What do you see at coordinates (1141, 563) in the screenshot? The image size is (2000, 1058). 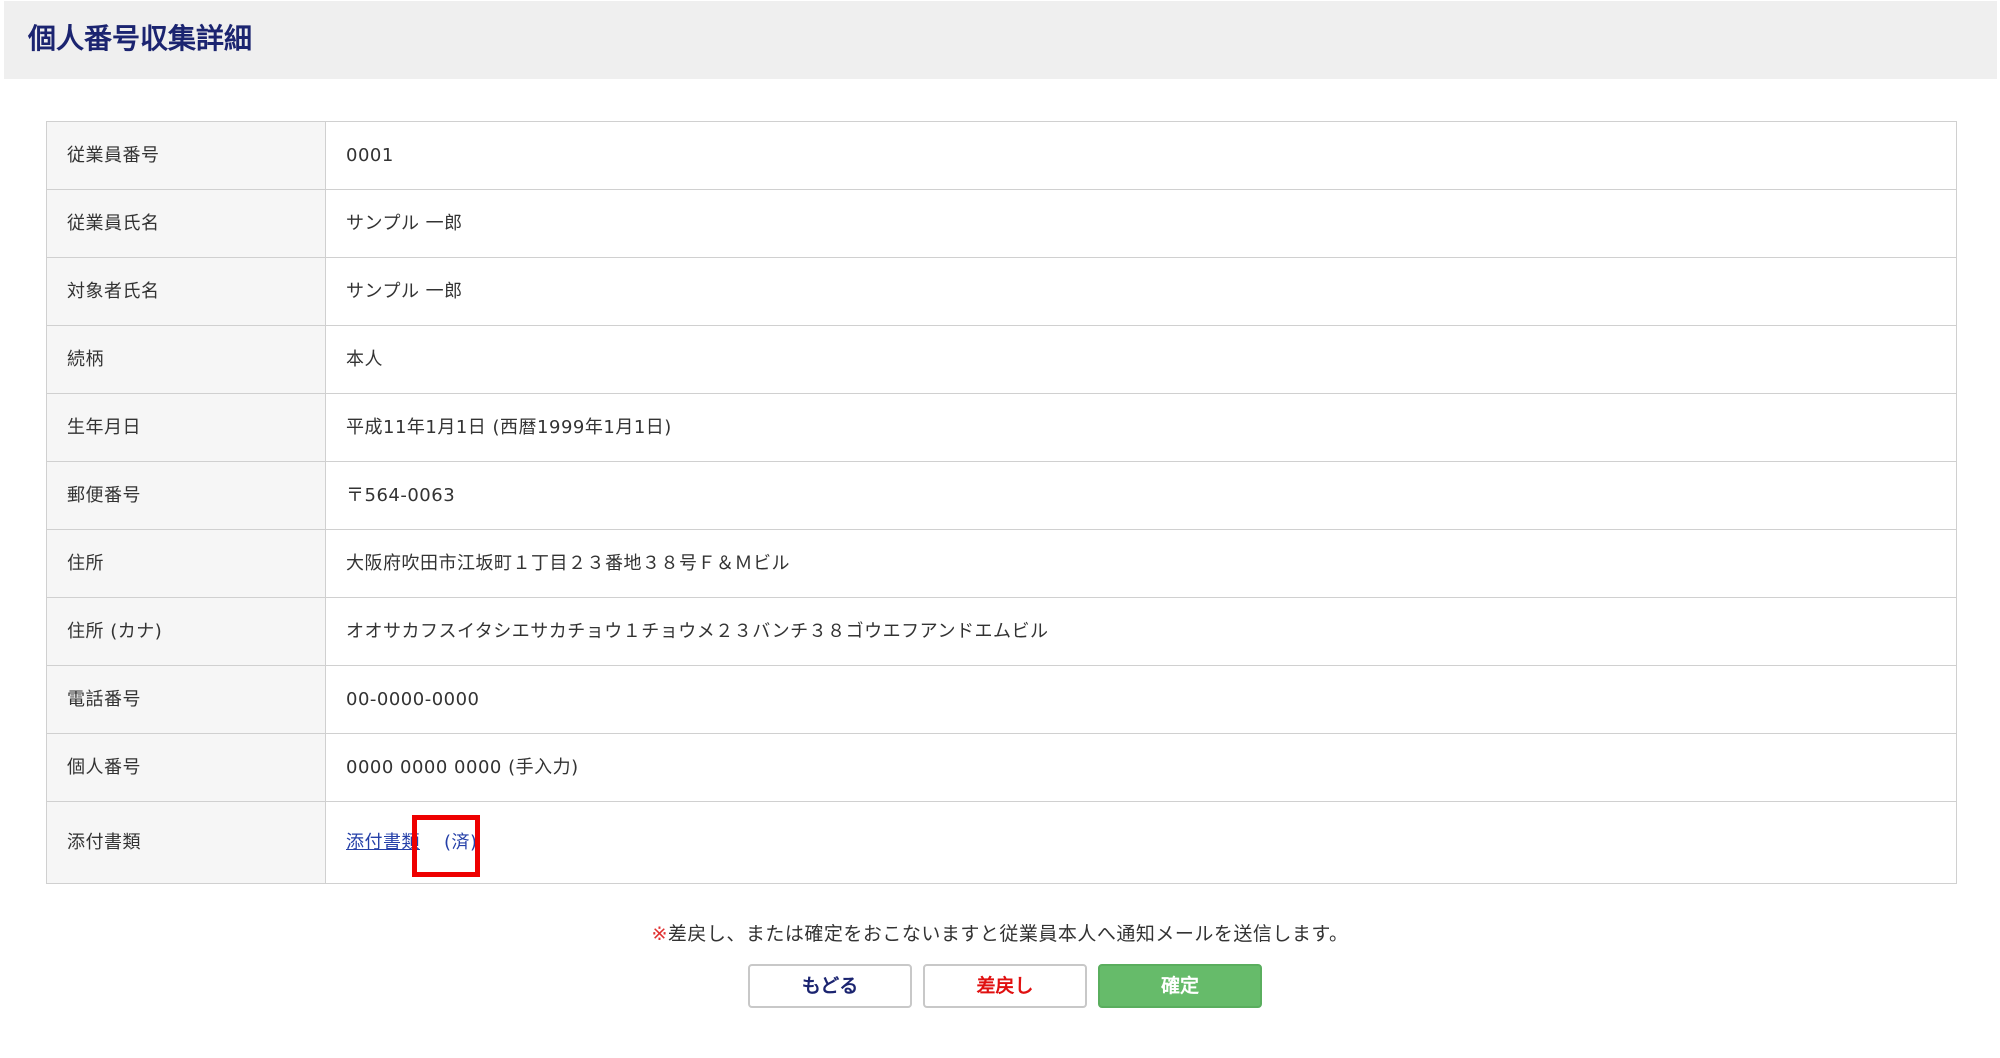 I see `row-value-address: 大阪府吹田市江坂町１丁目２３番地３８号Ｆ＆Ｍビル` at bounding box center [1141, 563].